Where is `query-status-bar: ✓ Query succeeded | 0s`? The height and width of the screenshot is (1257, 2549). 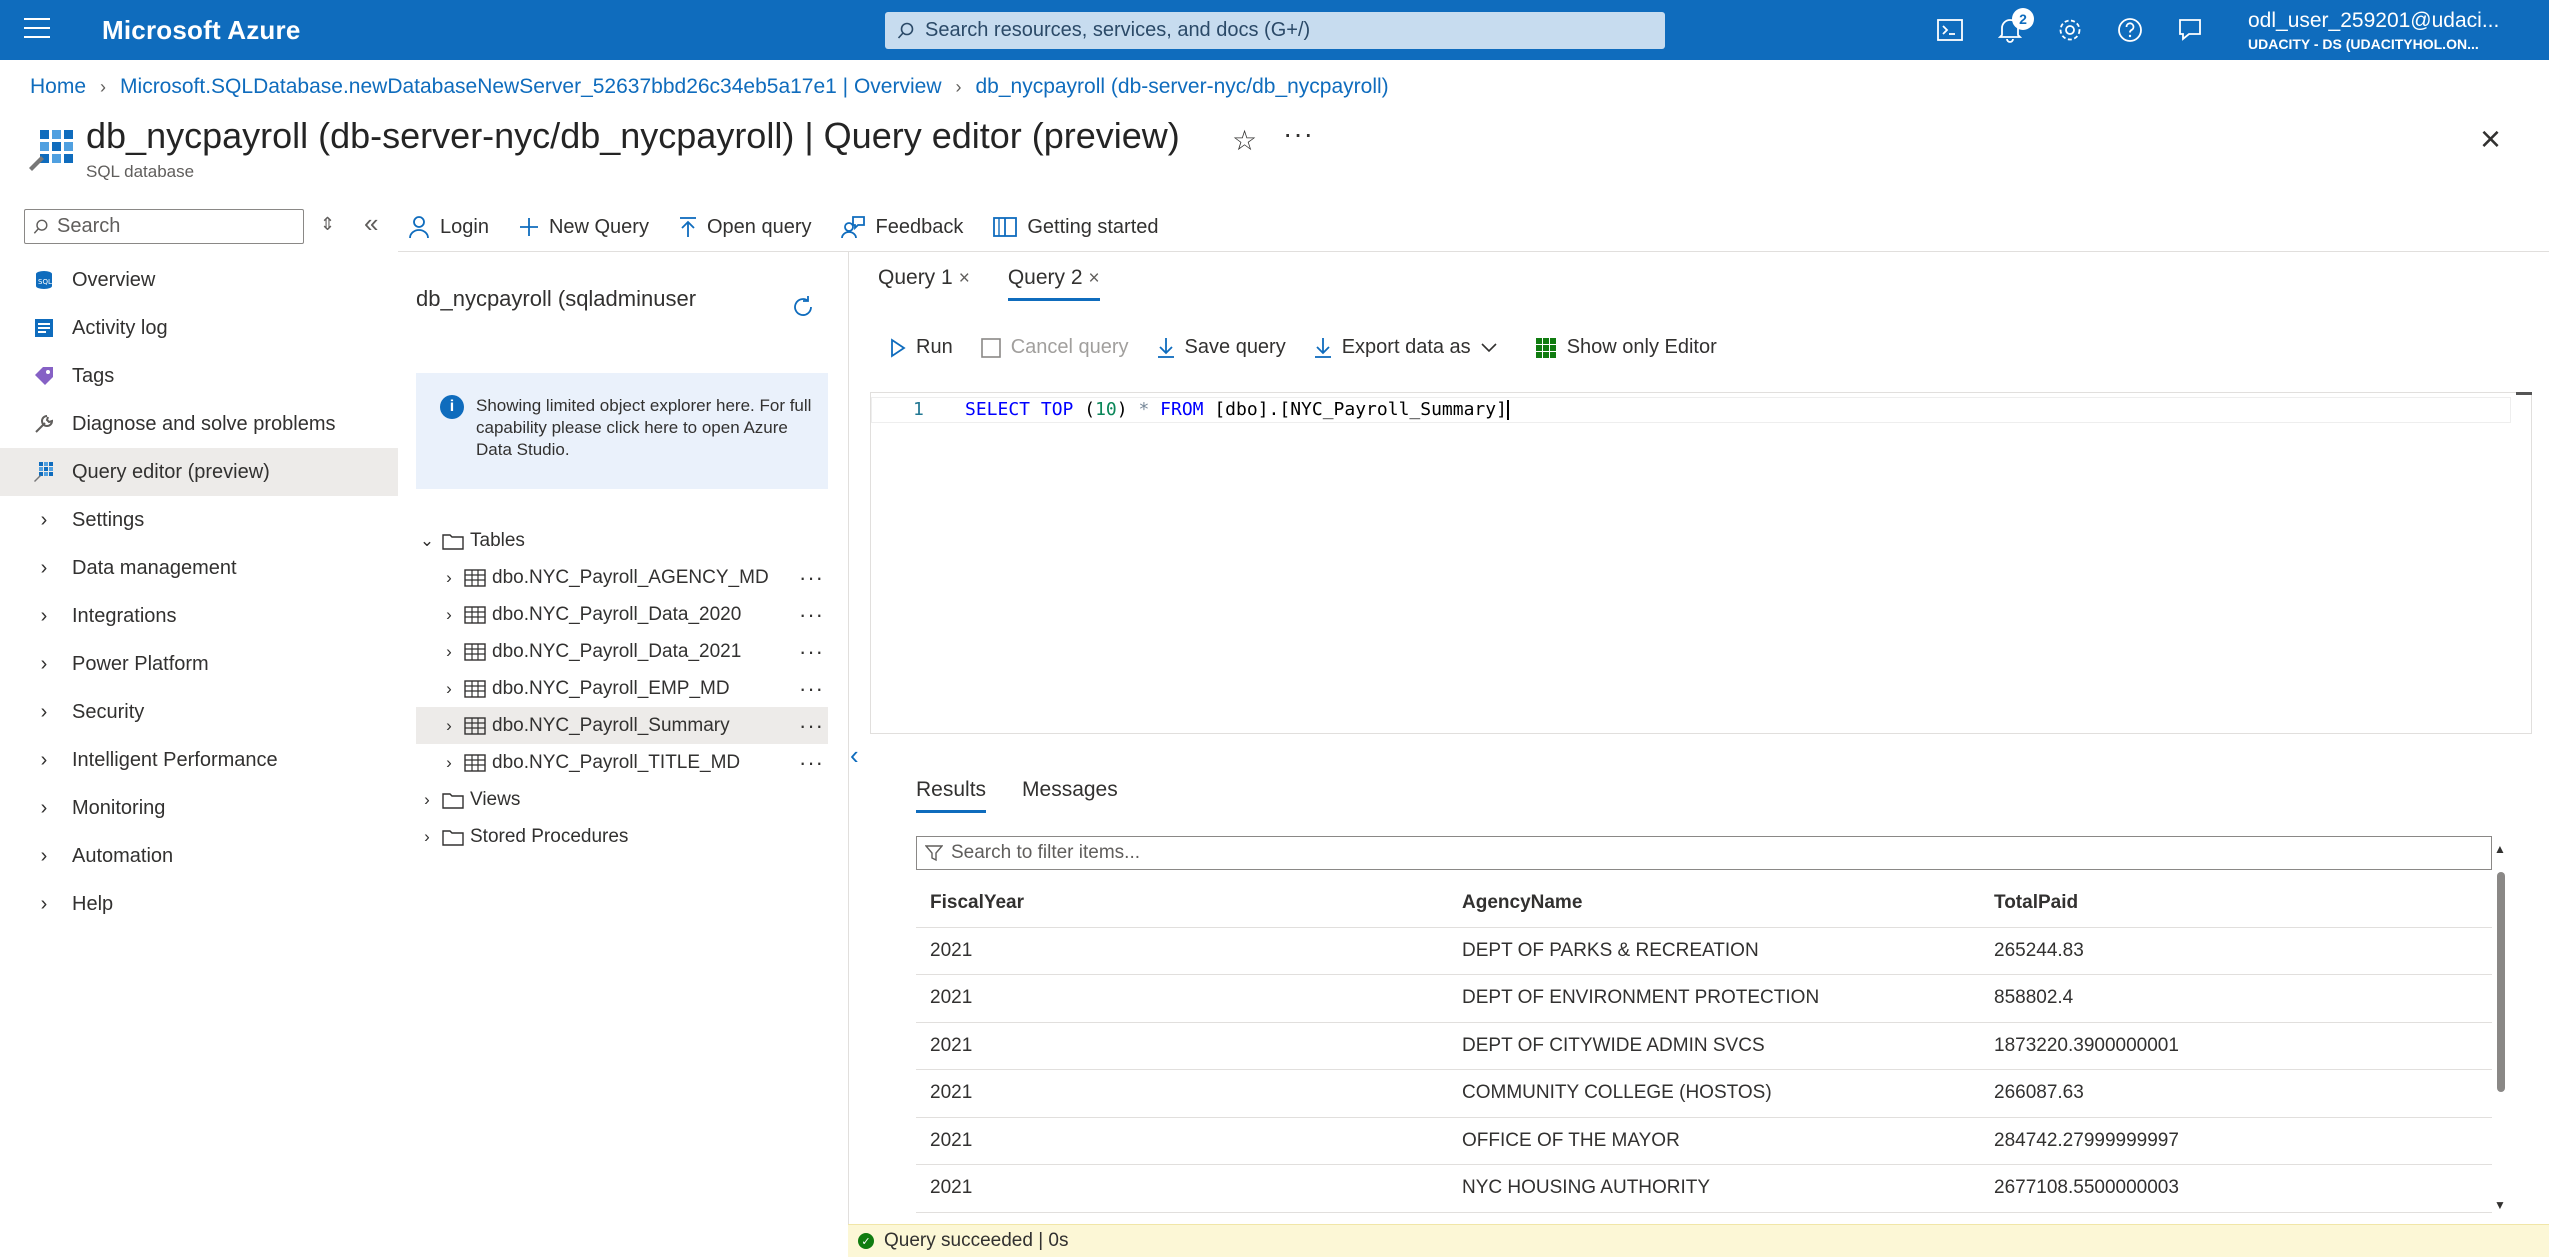
query-status-bar: ✓ Query succeeded | 0s is located at coordinates (1698, 1240).